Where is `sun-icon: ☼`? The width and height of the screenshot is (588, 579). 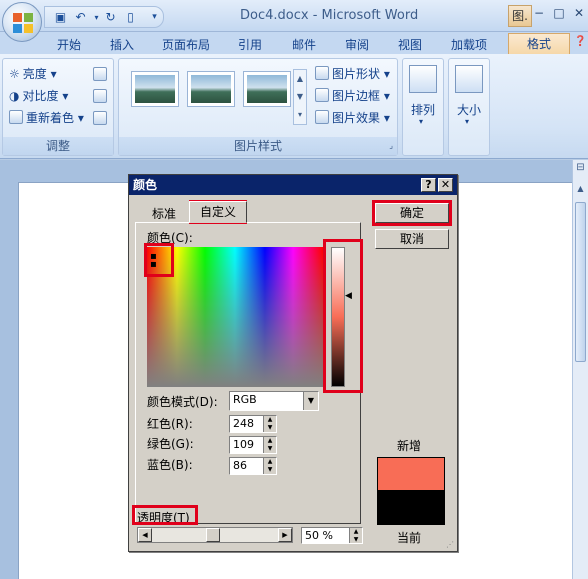
sun-icon: ☼ is located at coordinates (14, 74).